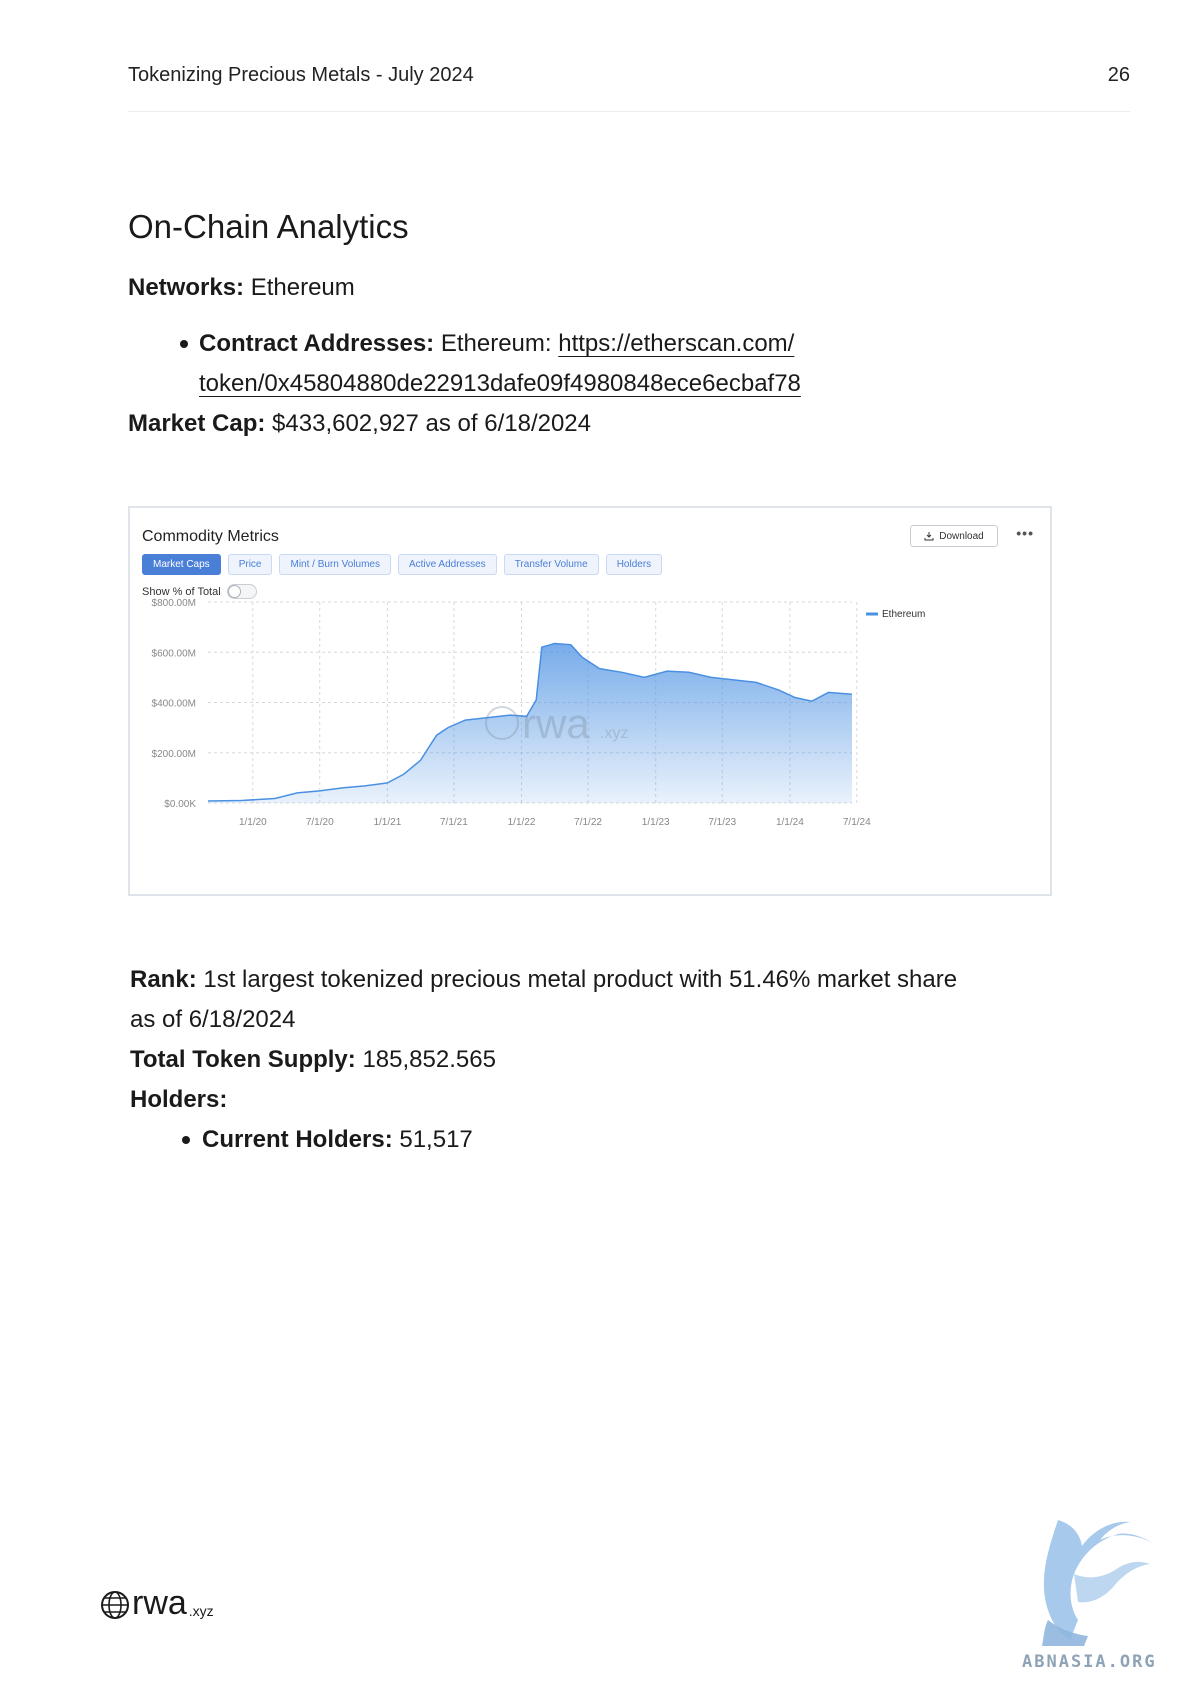 The width and height of the screenshot is (1190, 1684). What do you see at coordinates (387, 822) in the screenshot?
I see `x-tick-label: 1/1/21` at bounding box center [387, 822].